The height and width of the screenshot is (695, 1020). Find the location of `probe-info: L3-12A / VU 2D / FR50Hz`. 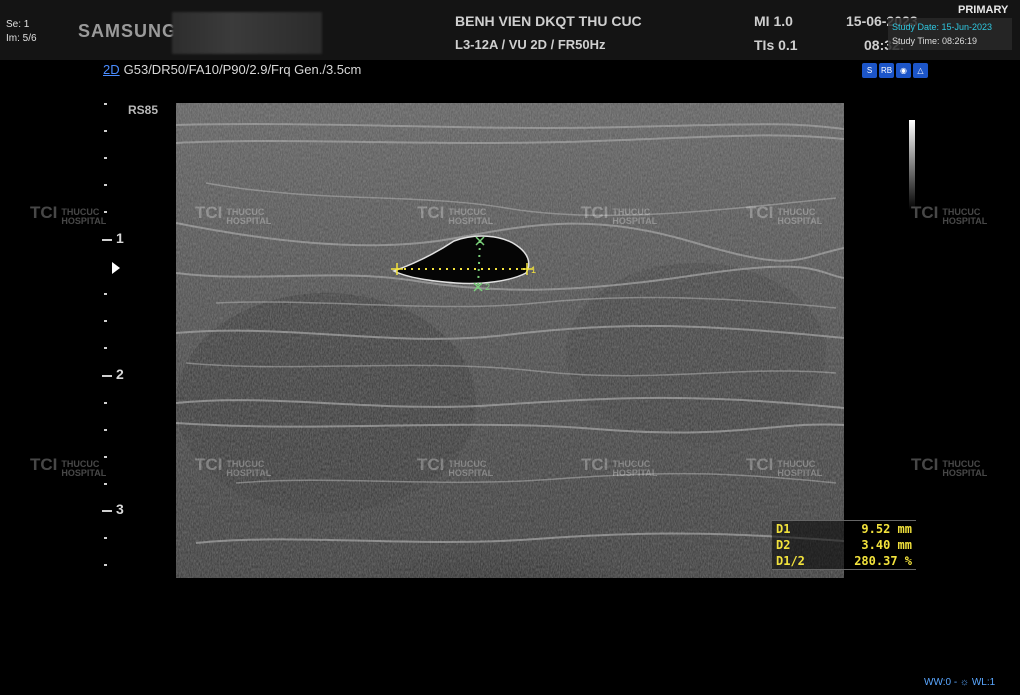

probe-info: L3-12A / VU 2D / FR50Hz is located at coordinates (530, 44).